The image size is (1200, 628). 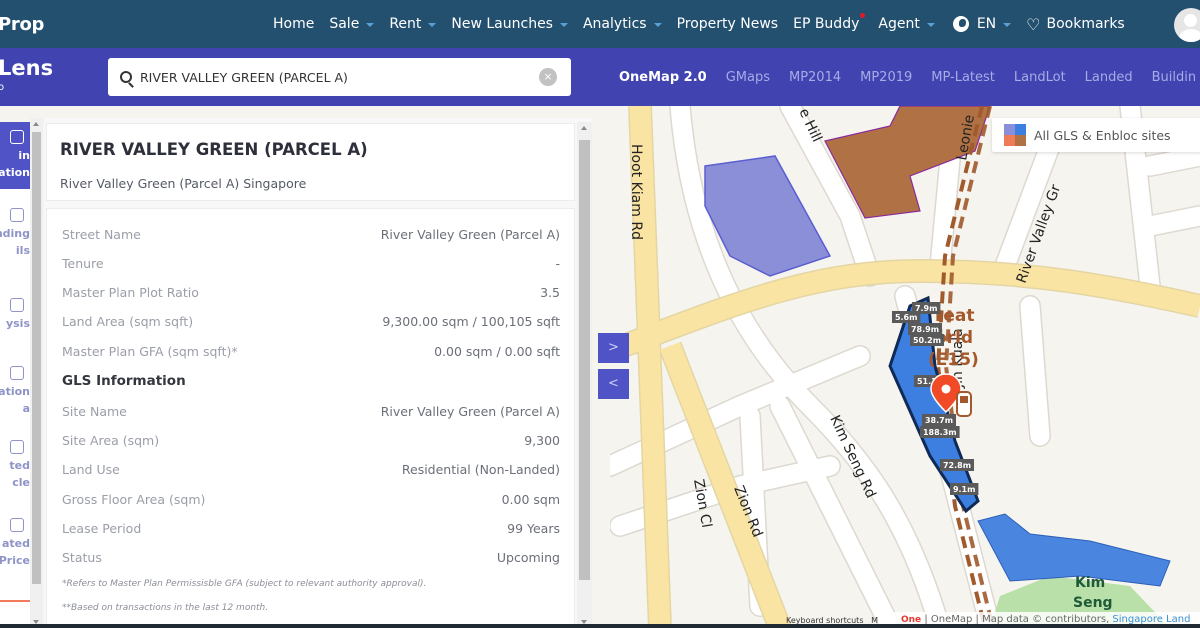 What do you see at coordinates (2, 87) in the screenshot?
I see `app-subtitle: o` at bounding box center [2, 87].